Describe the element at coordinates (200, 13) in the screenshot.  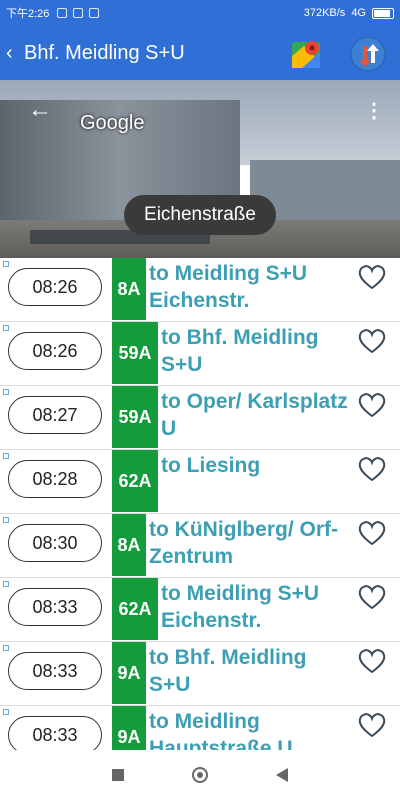
I see `status-bar: 下午2:26 372KB/s 4G` at that location.